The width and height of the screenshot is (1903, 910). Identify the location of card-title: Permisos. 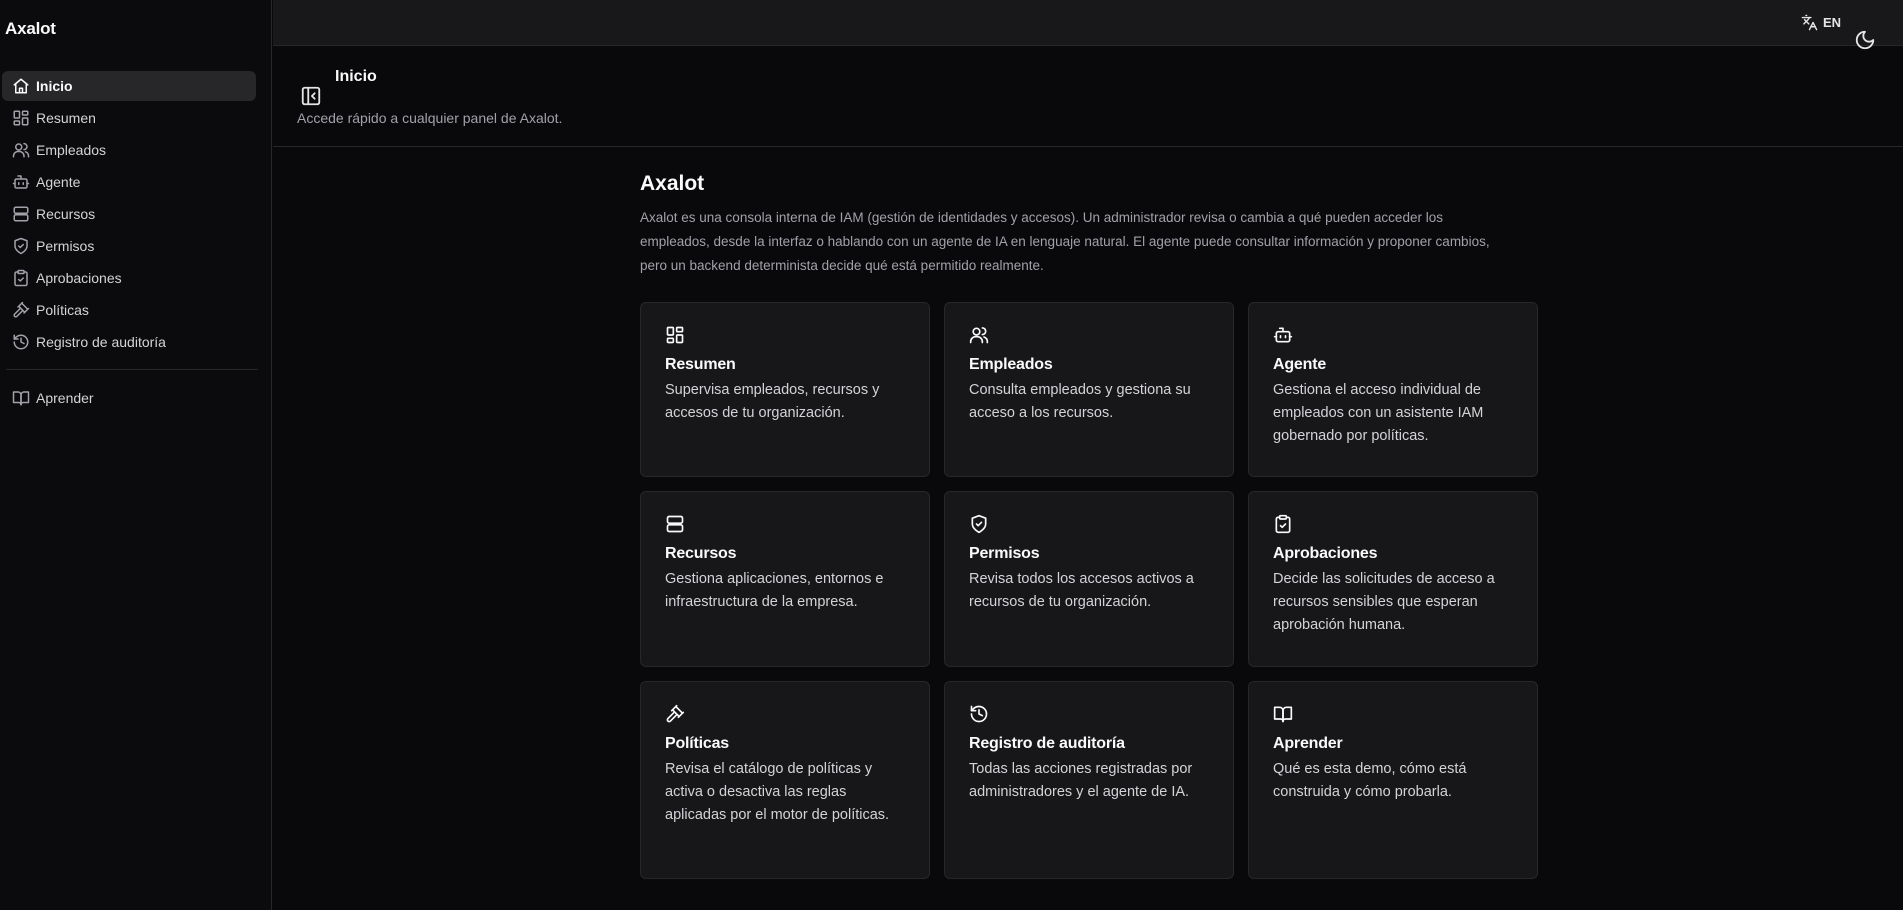
(1004, 553).